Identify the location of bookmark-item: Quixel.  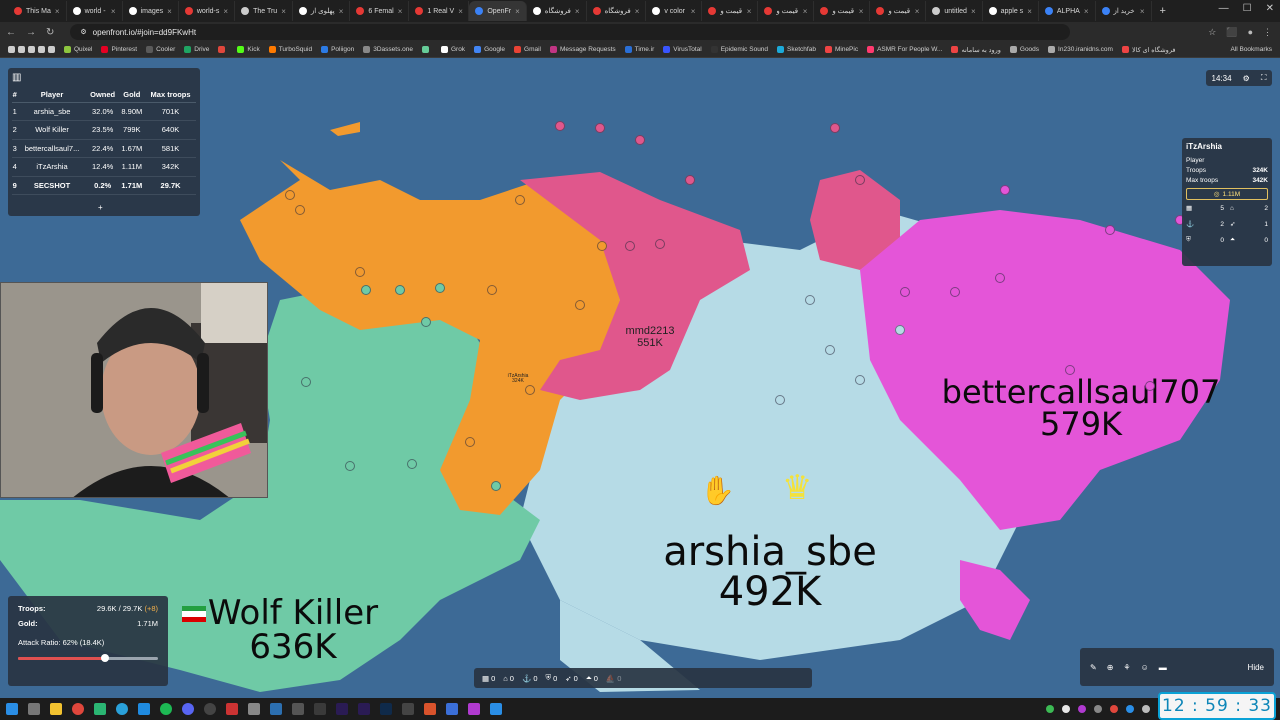
(78, 49).